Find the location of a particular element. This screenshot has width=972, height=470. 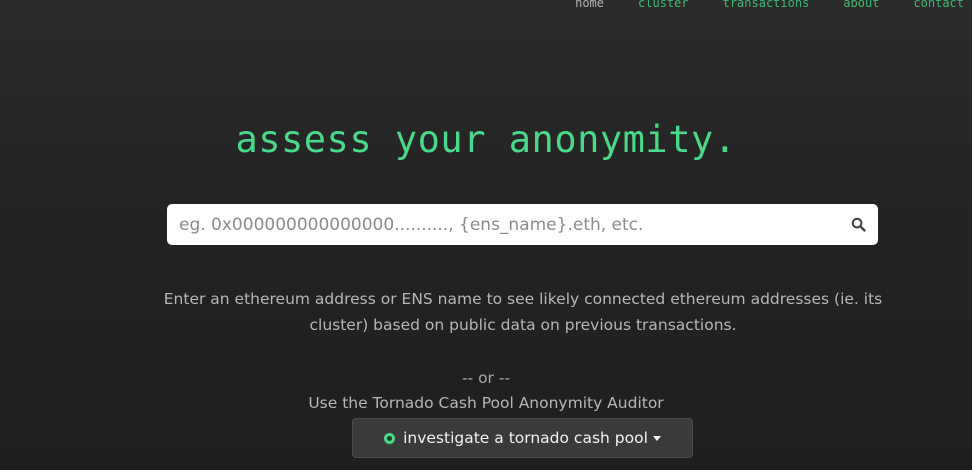

nav-link-transactions: transactions is located at coordinates (766, 5).